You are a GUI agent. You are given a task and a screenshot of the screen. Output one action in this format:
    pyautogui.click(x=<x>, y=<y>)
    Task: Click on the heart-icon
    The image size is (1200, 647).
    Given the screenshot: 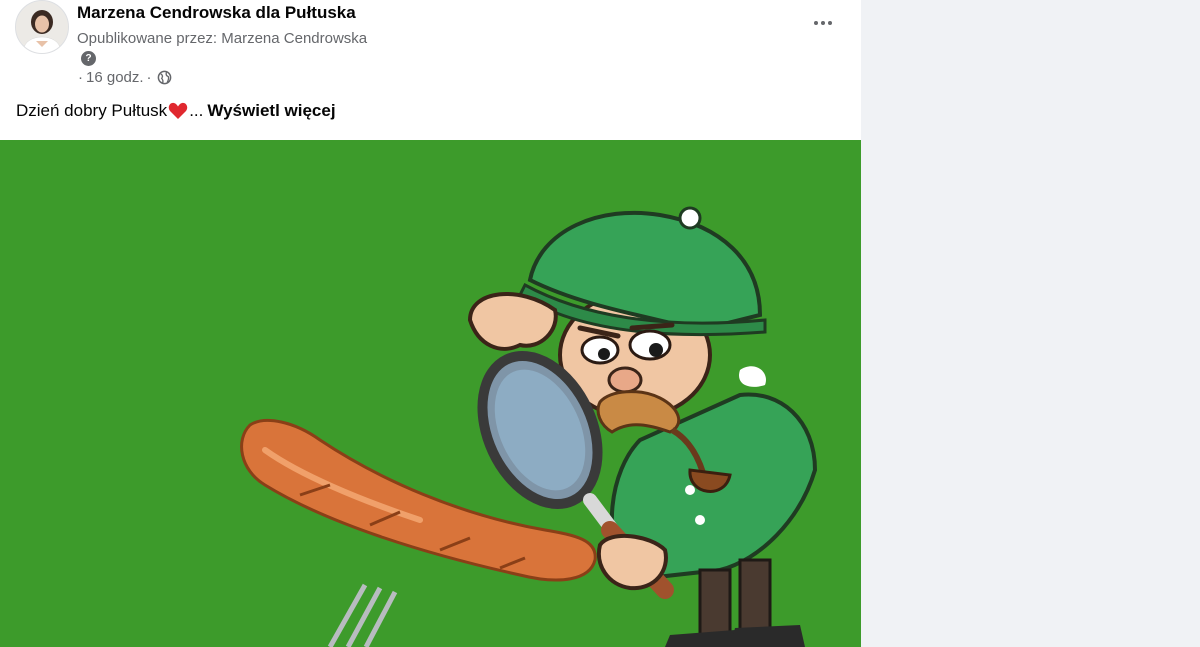 What is the action you would take?
    pyautogui.click(x=178, y=111)
    